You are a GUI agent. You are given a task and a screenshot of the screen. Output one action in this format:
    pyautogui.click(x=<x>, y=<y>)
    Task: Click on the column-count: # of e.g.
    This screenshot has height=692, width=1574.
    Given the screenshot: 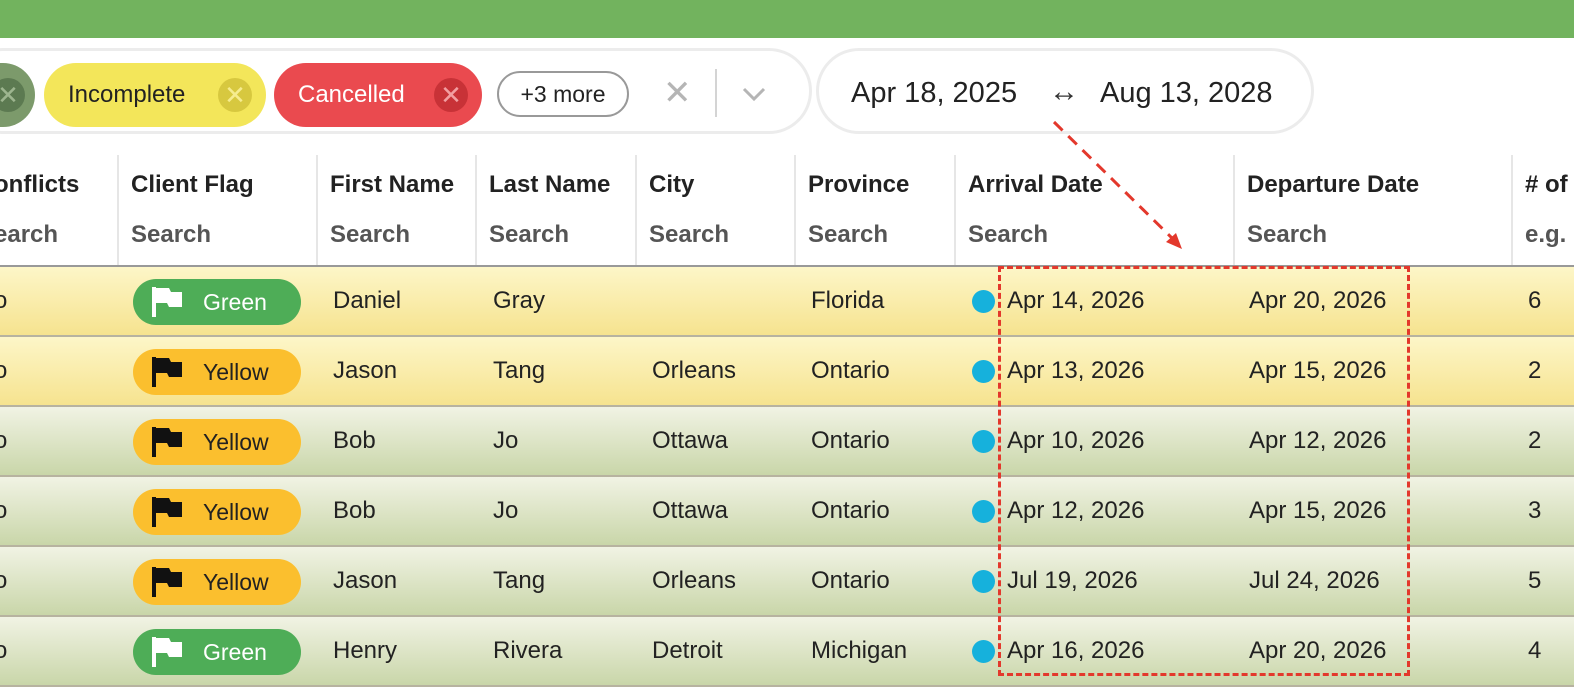 What is the action you would take?
    pyautogui.click(x=1542, y=211)
    